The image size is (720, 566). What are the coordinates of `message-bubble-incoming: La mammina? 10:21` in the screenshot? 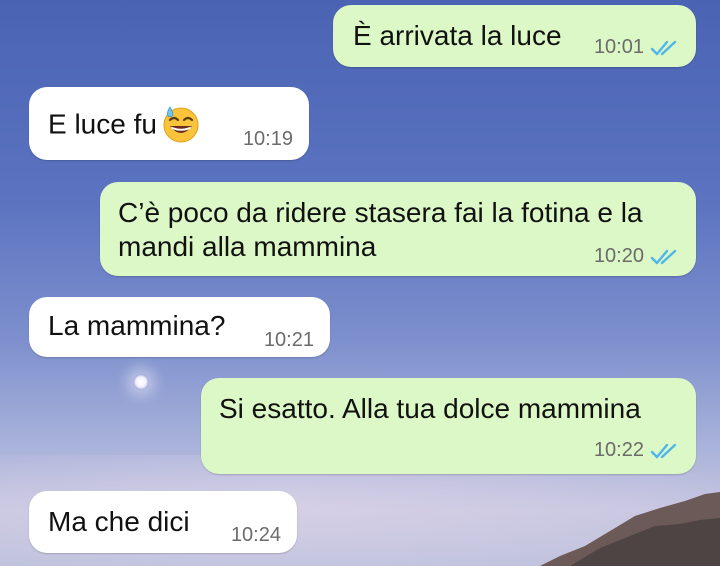 It's located at (179, 327).